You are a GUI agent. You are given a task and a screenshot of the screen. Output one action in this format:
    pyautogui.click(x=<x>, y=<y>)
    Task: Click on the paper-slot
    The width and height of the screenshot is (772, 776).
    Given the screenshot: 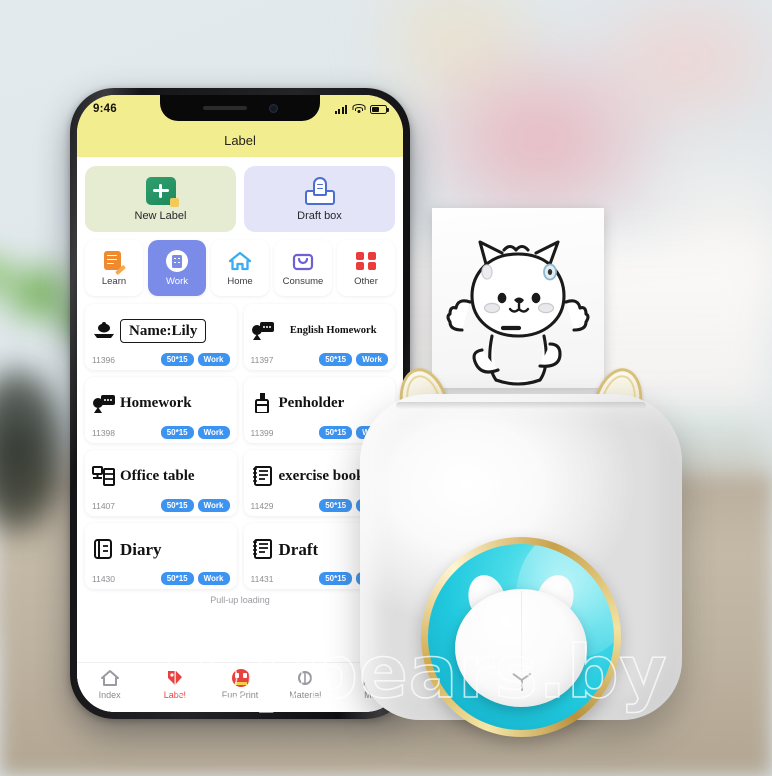 What is the action you would take?
    pyautogui.click(x=521, y=405)
    